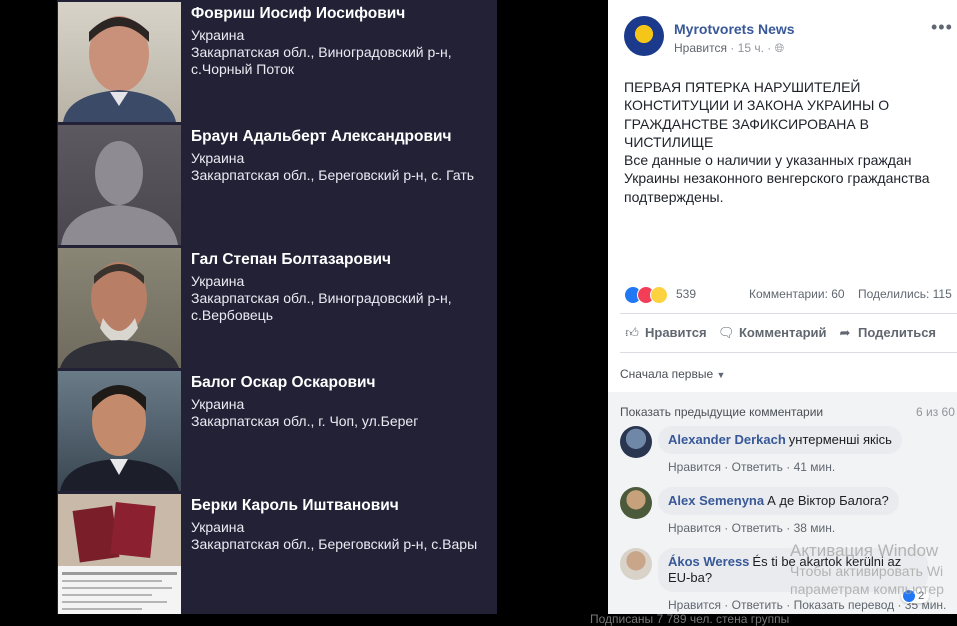 The width and height of the screenshot is (957, 626). What do you see at coordinates (729, 48) in the screenshot?
I see `post-meta: Нравится · 15 ч. · 🌐︎` at bounding box center [729, 48].